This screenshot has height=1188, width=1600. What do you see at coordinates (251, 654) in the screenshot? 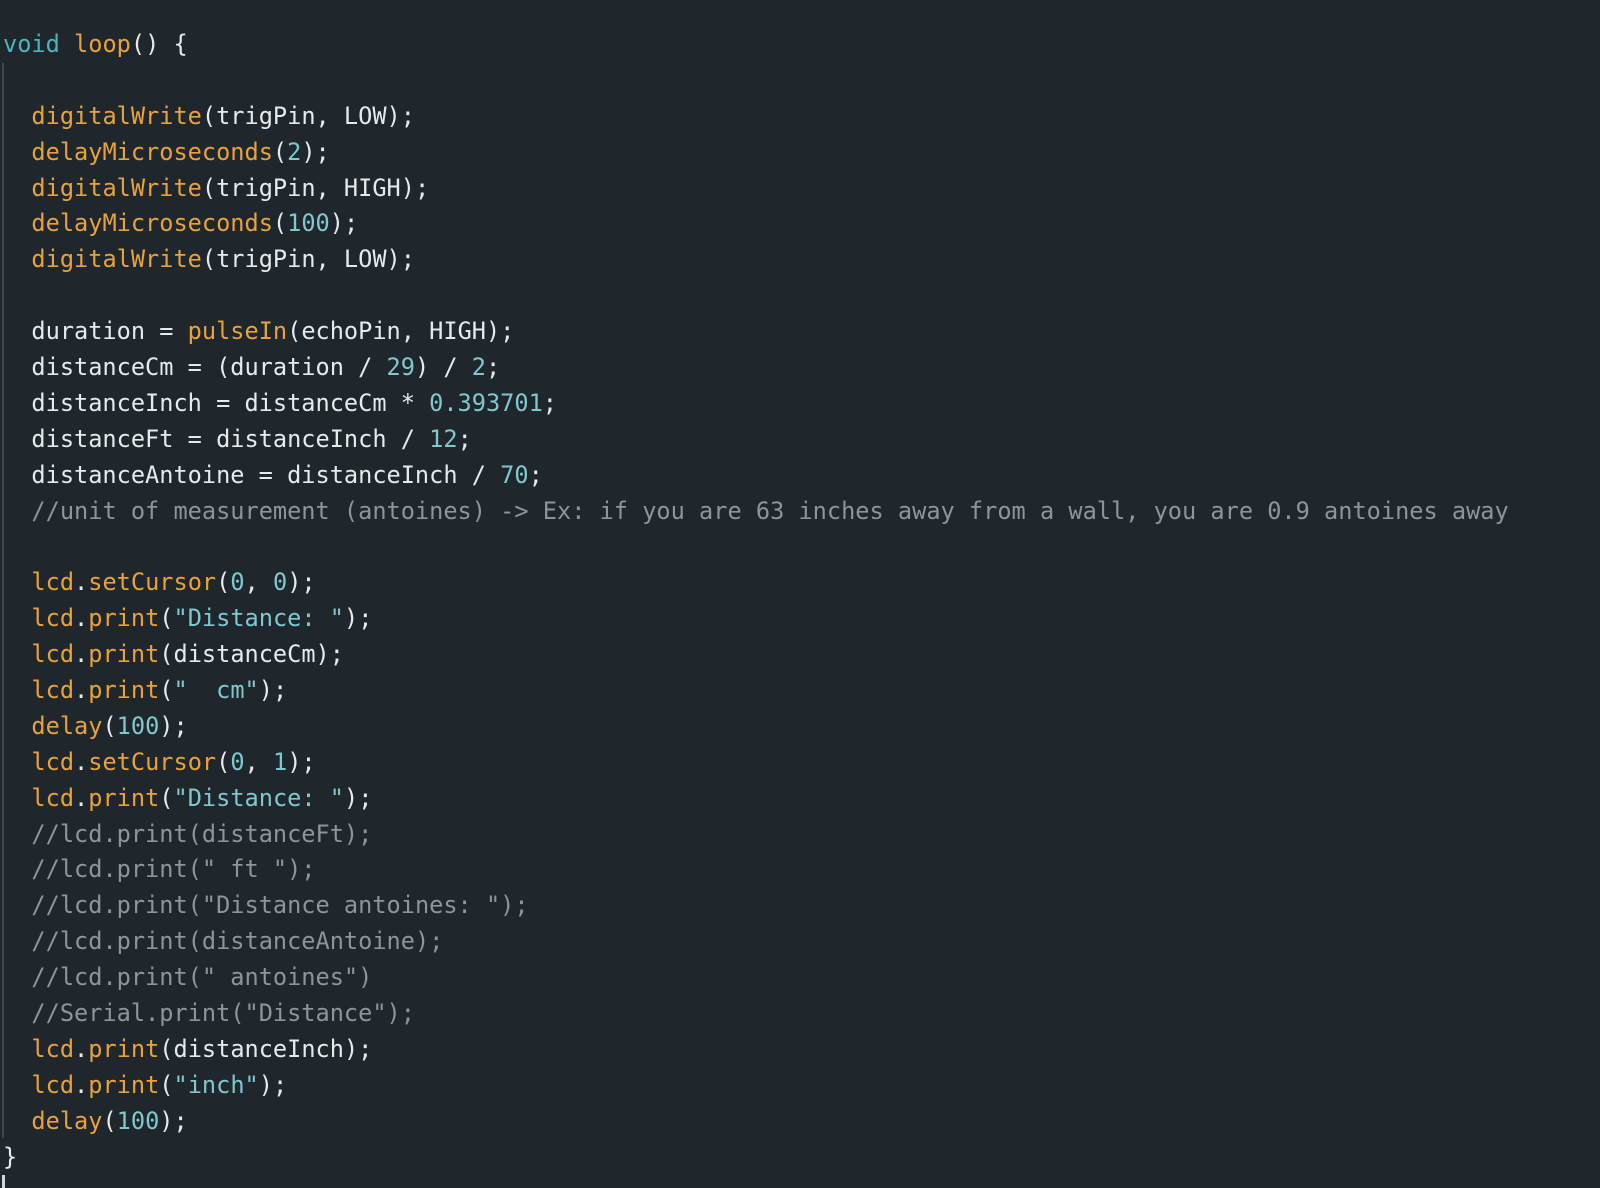
I see `text-token: (distanceCm);` at bounding box center [251, 654].